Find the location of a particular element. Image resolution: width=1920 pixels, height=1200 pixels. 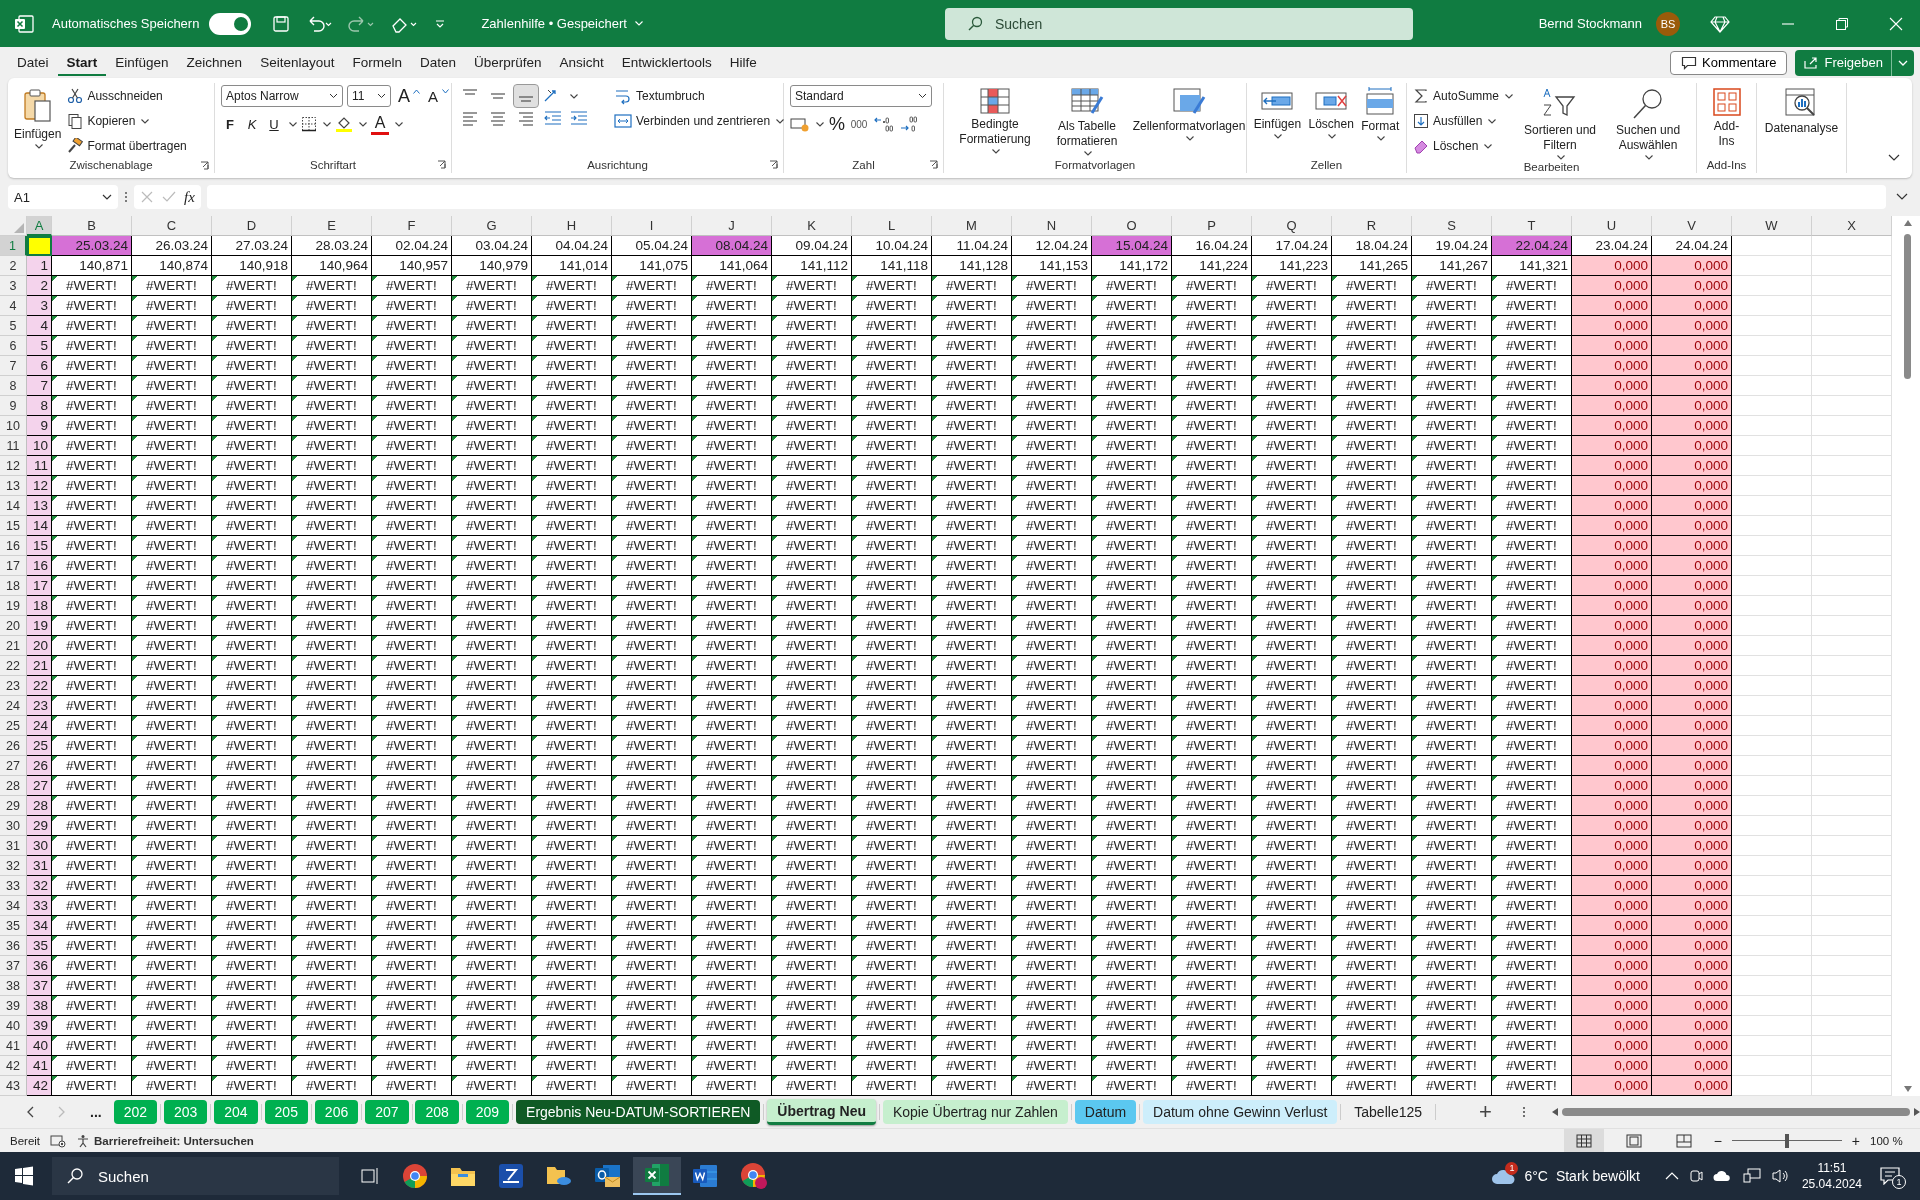

macro-record-icon is located at coordinates (58, 1140).